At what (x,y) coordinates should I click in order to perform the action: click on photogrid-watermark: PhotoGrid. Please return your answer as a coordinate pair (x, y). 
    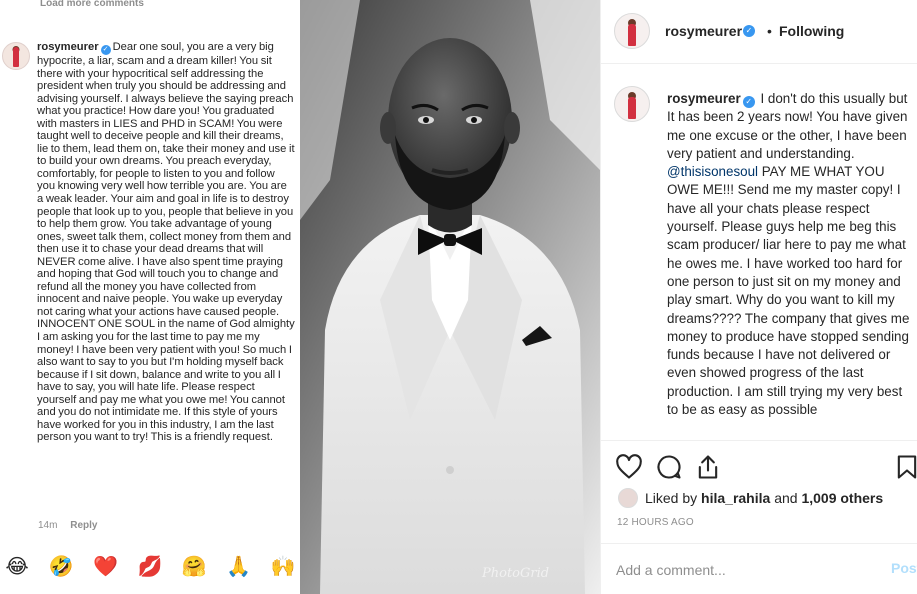
    Looking at the image, I should click on (516, 573).